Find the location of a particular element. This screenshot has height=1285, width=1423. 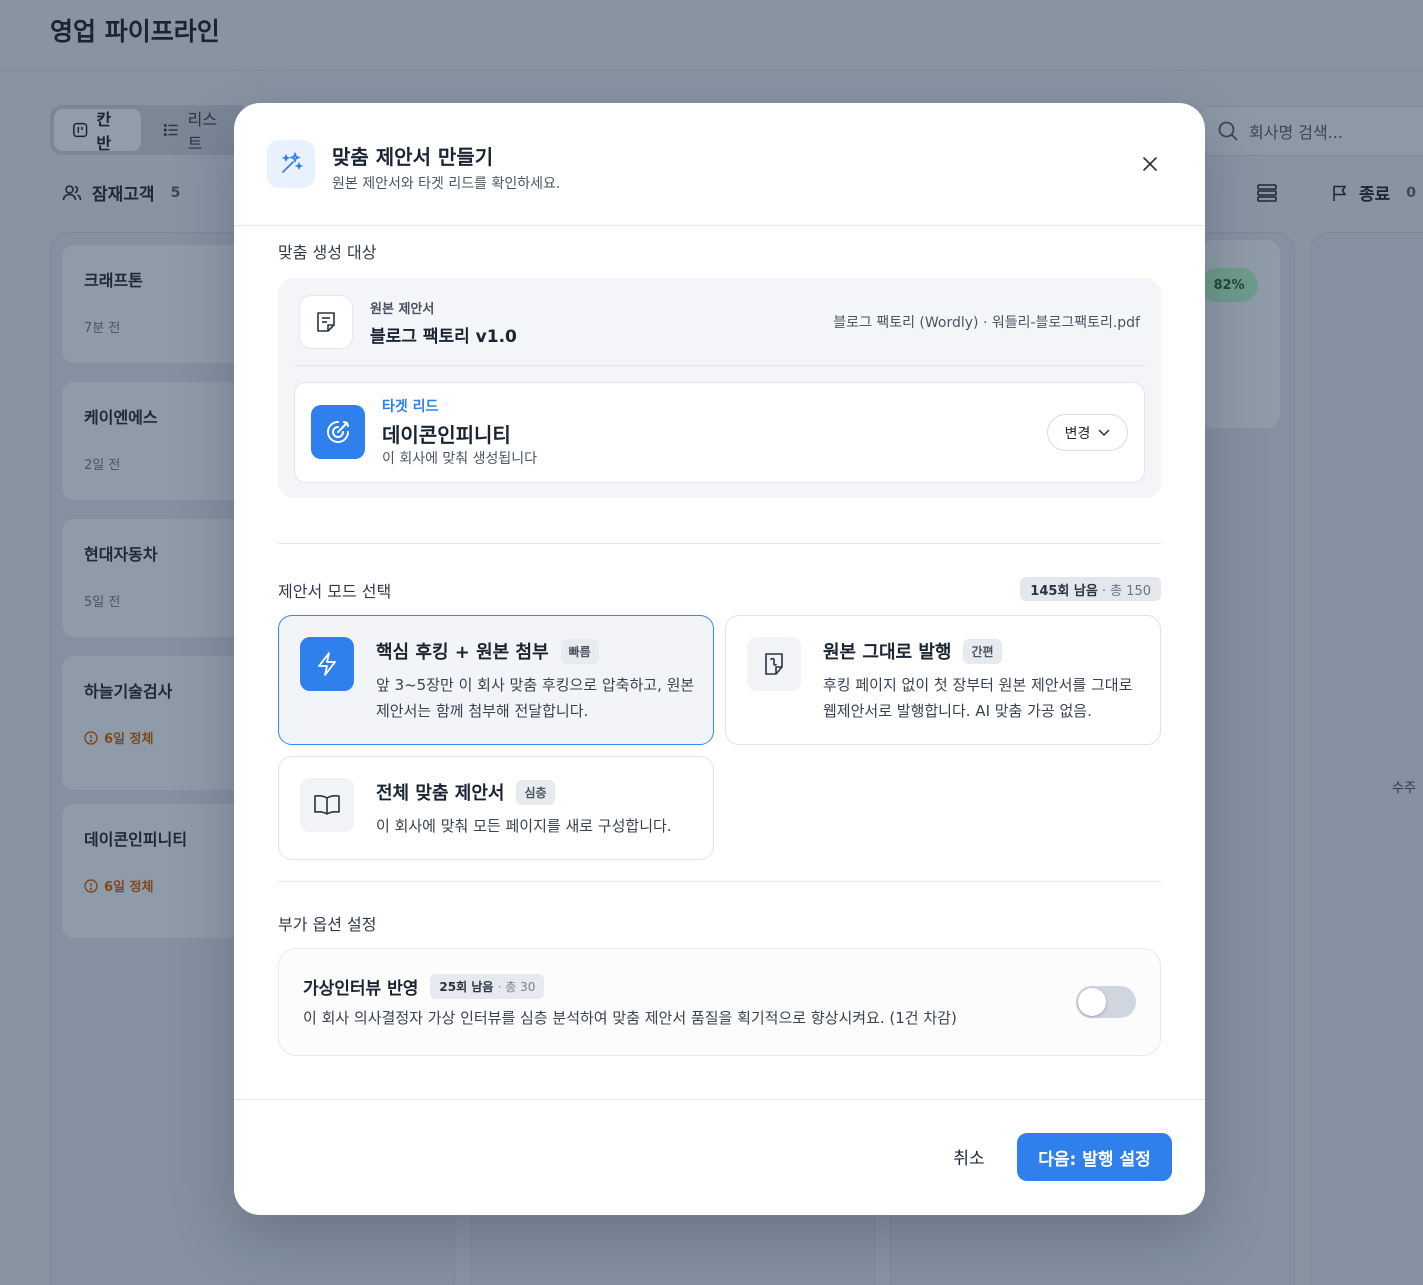

option-quota-remaining: 25회 남음 is located at coordinates (466, 987).